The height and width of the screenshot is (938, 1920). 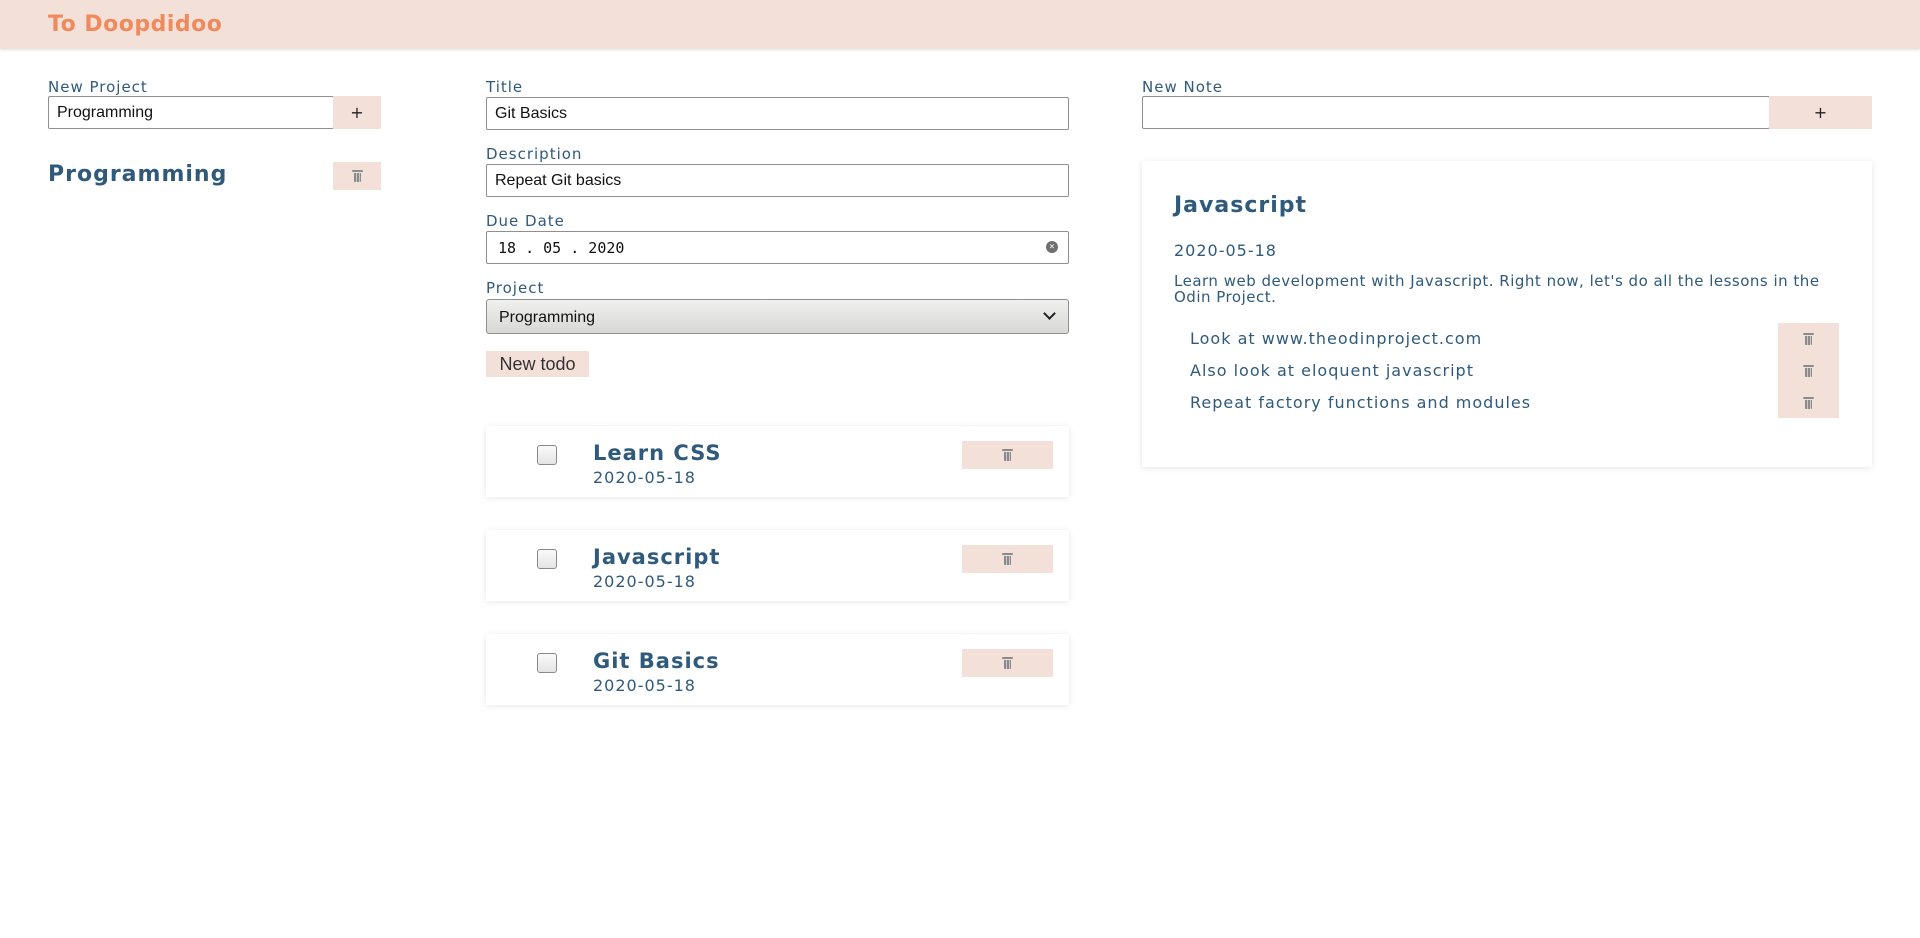 What do you see at coordinates (777, 316) in the screenshot?
I see `project-select: Programming` at bounding box center [777, 316].